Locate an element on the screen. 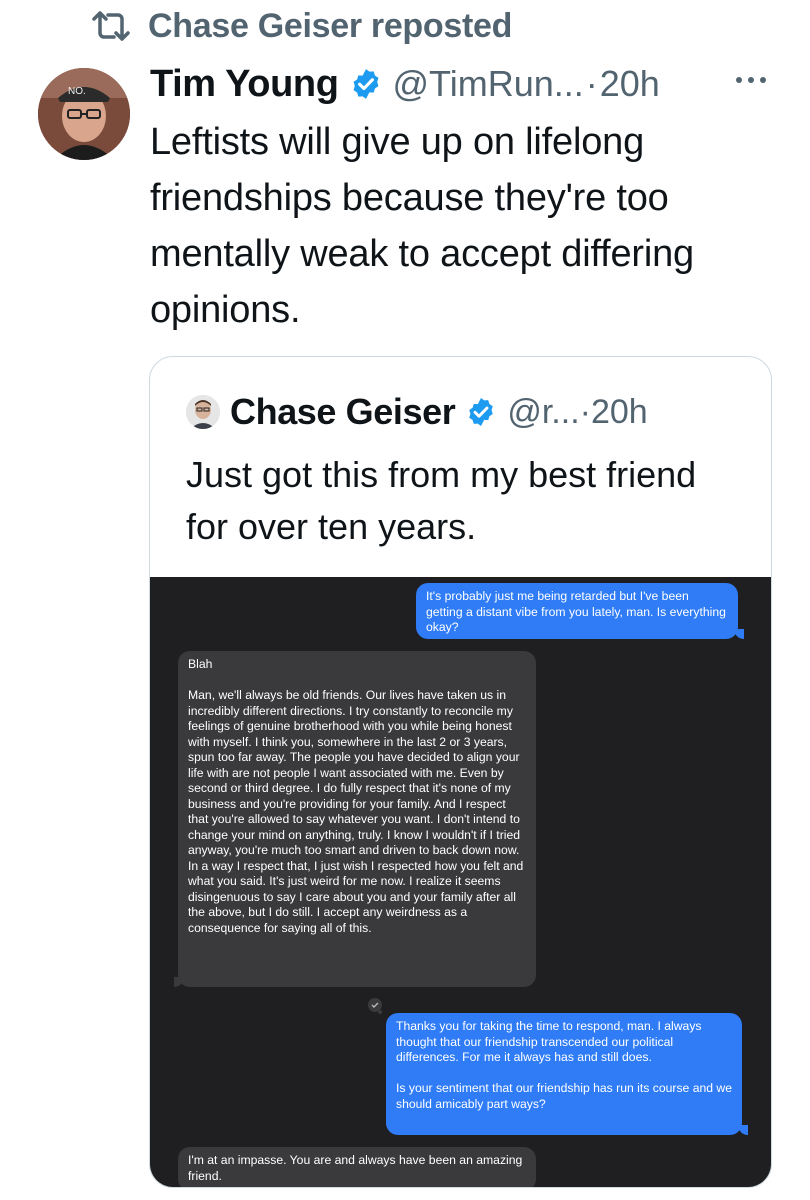 This screenshot has width=810, height=1200. quote-avatar-image is located at coordinates (203, 412).